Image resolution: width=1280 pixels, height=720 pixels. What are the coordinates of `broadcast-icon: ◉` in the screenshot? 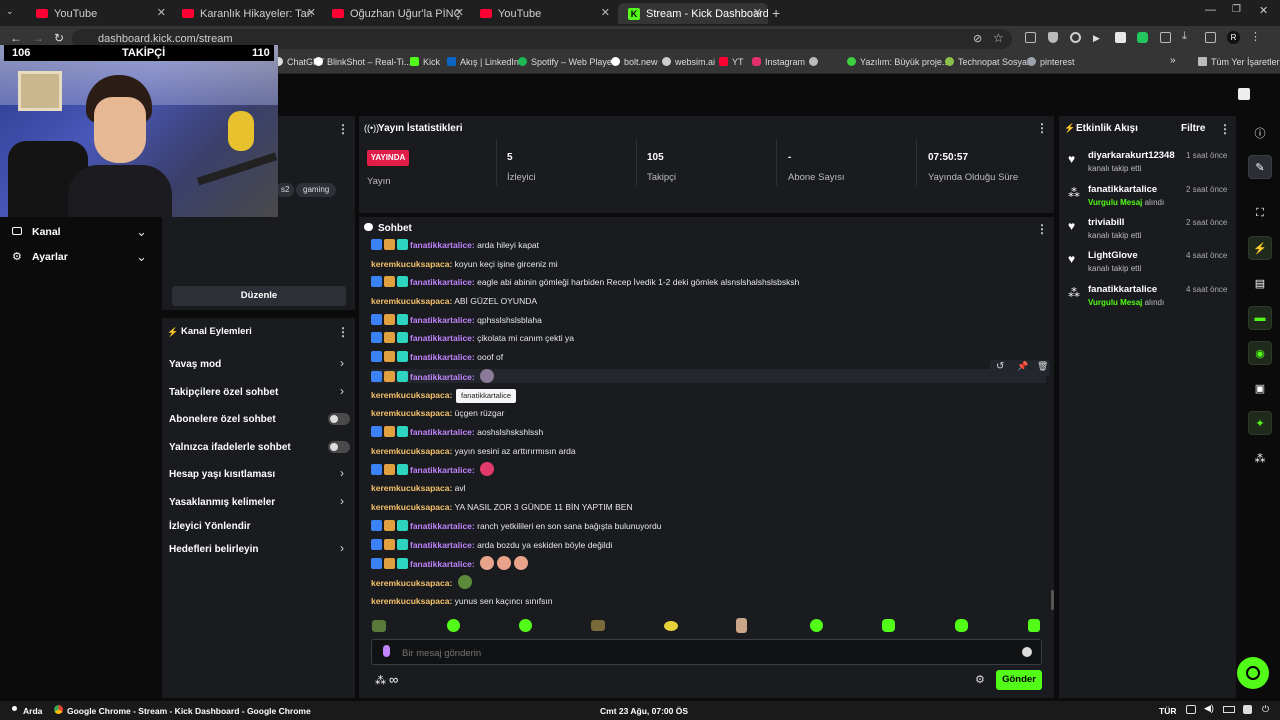 It's located at (1260, 353).